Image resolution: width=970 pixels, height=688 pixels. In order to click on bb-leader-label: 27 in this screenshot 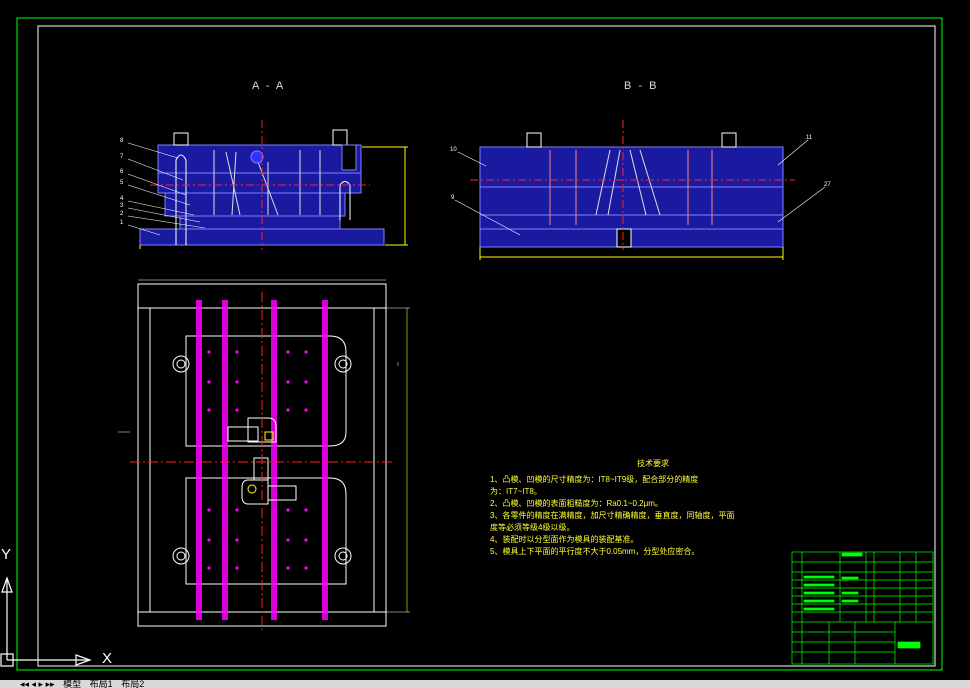, I will do `click(827, 185)`.